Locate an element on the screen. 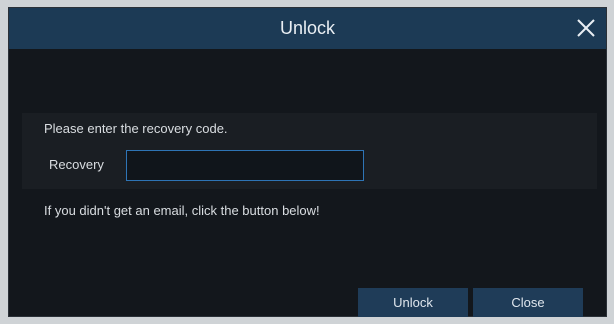  dialog-titlebar: Unlock is located at coordinates (307, 28).